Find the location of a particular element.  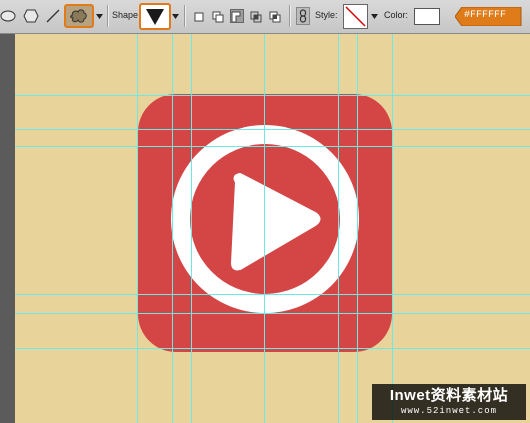

link-style-button is located at coordinates (303, 16).